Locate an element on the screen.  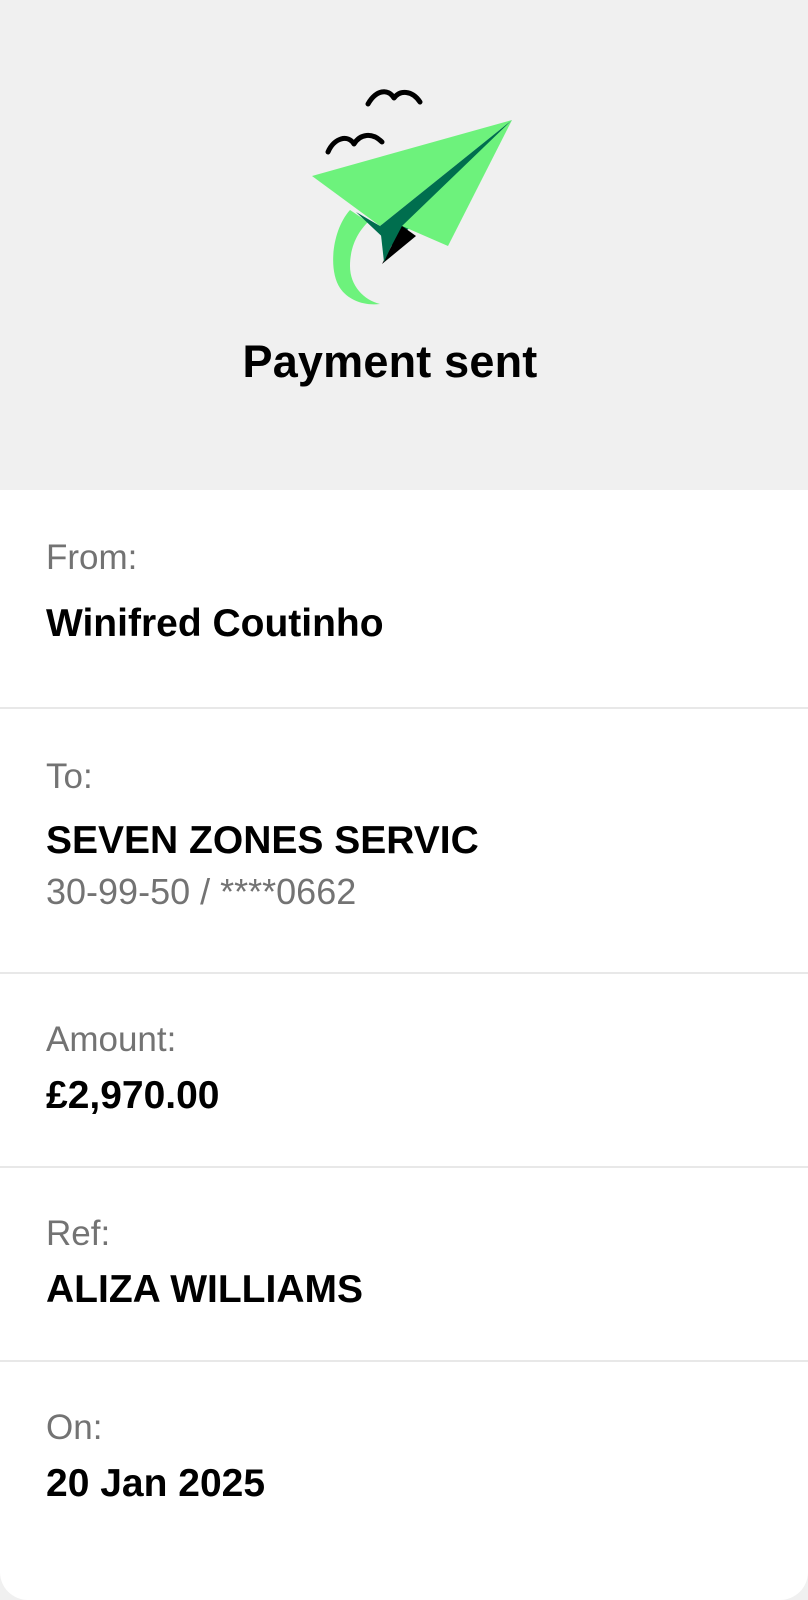
ref-value: ALIZA WILLIAMS is located at coordinates (204, 1289).